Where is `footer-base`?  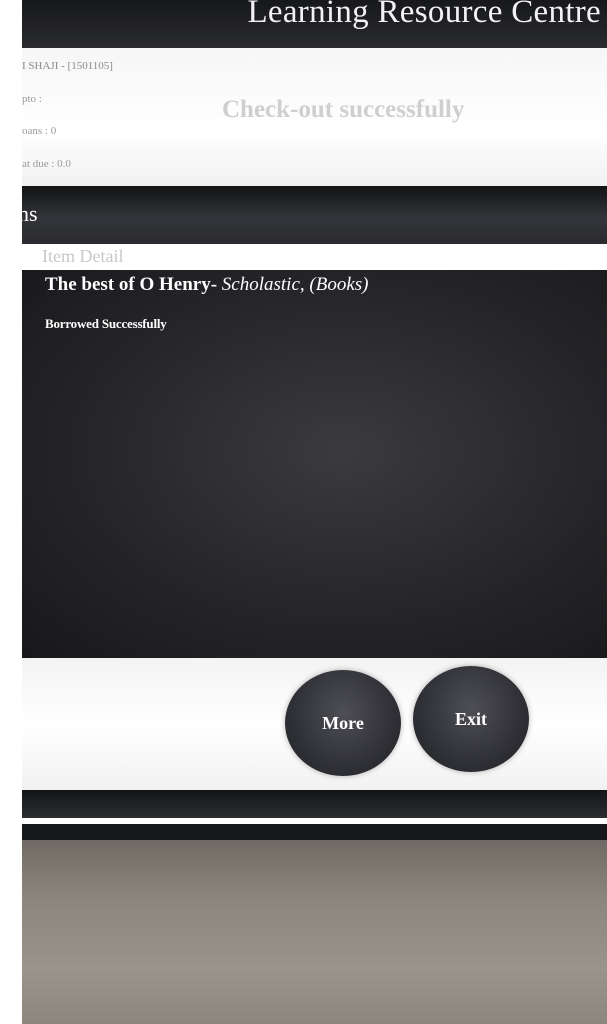 footer-base is located at coordinates (314, 832).